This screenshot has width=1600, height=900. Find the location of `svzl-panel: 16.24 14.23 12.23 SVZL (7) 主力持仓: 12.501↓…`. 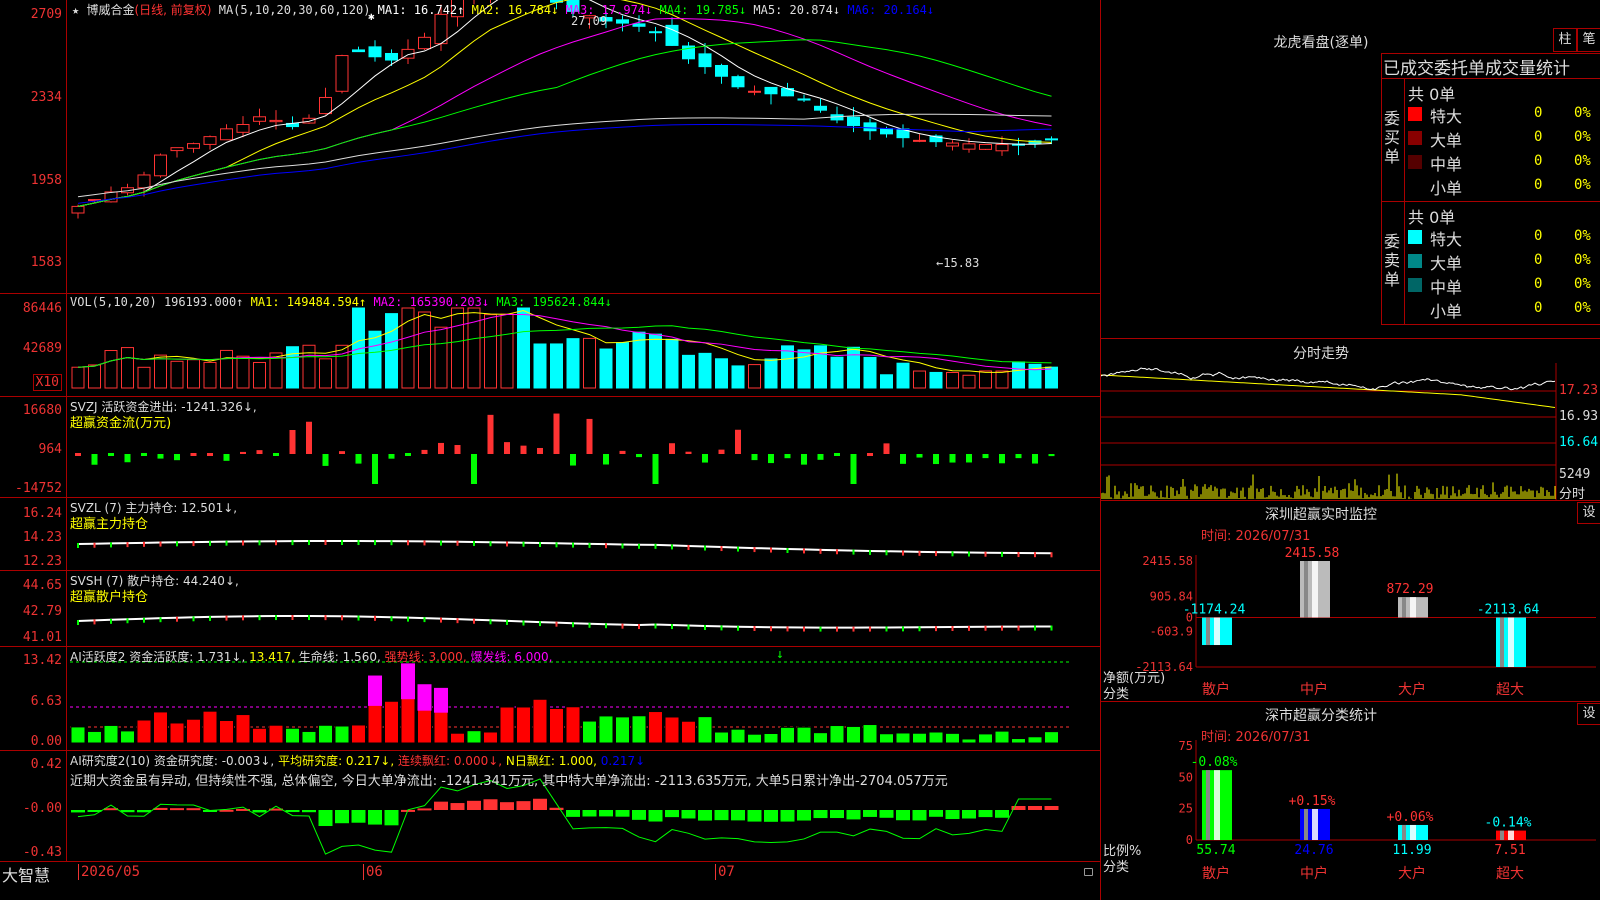

svzl-panel: 16.24 14.23 12.23 SVZL (7) 主力持仓: 12.501↓… is located at coordinates (550, 534).